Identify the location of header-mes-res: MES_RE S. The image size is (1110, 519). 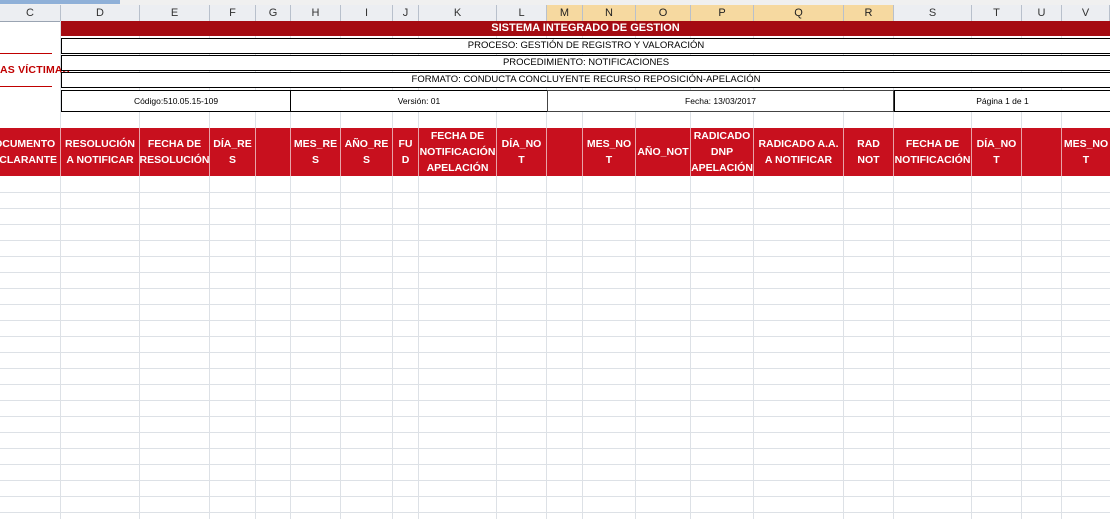
(316, 152).